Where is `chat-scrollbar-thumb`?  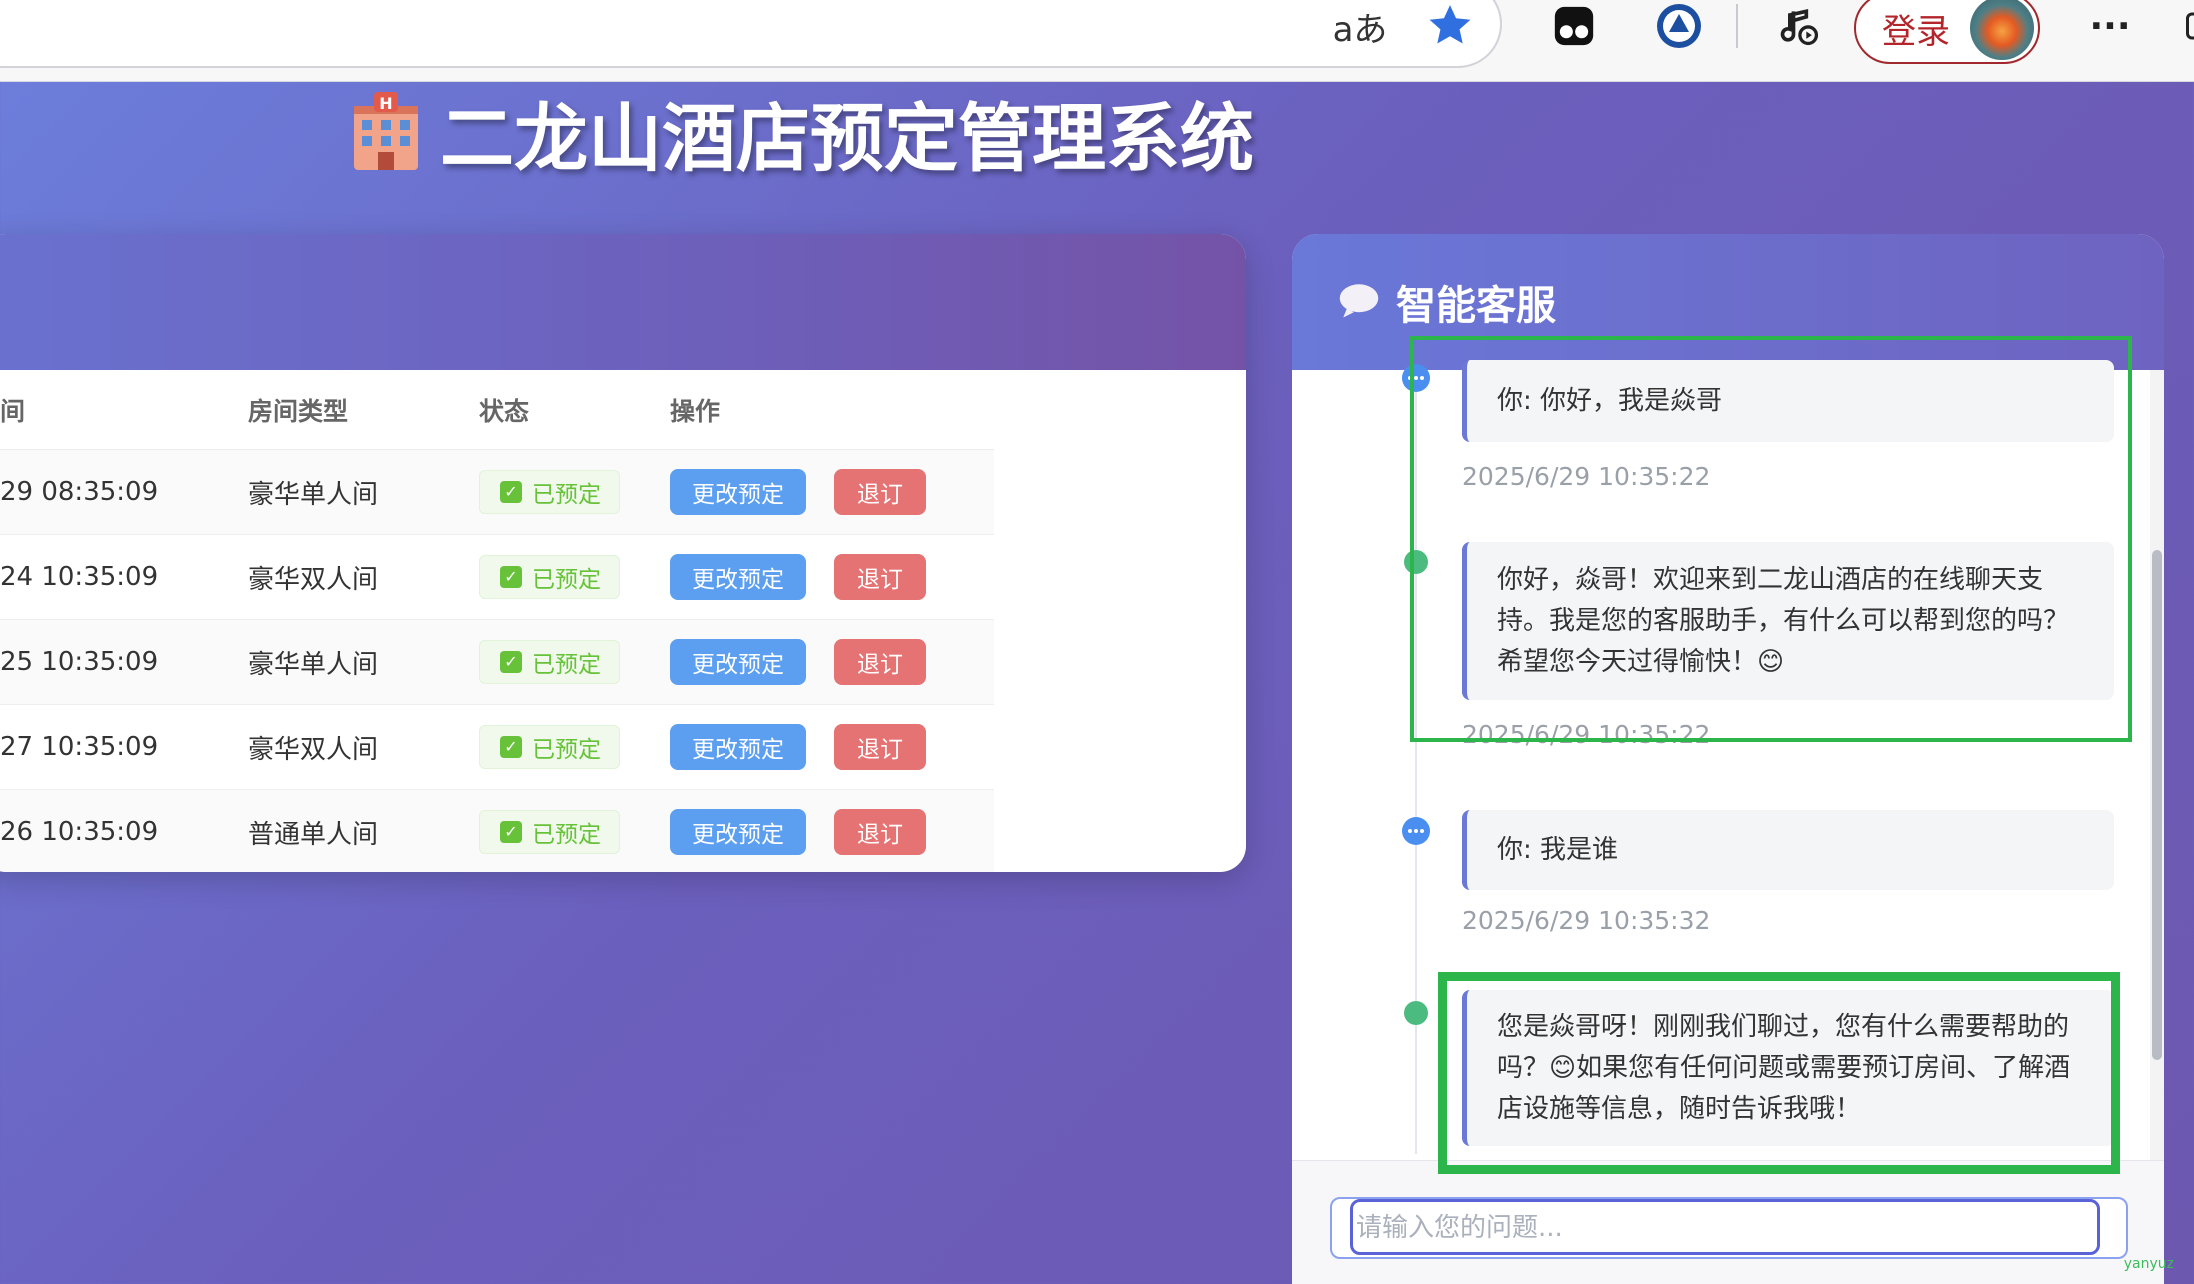 chat-scrollbar-thumb is located at coordinates (2157, 805).